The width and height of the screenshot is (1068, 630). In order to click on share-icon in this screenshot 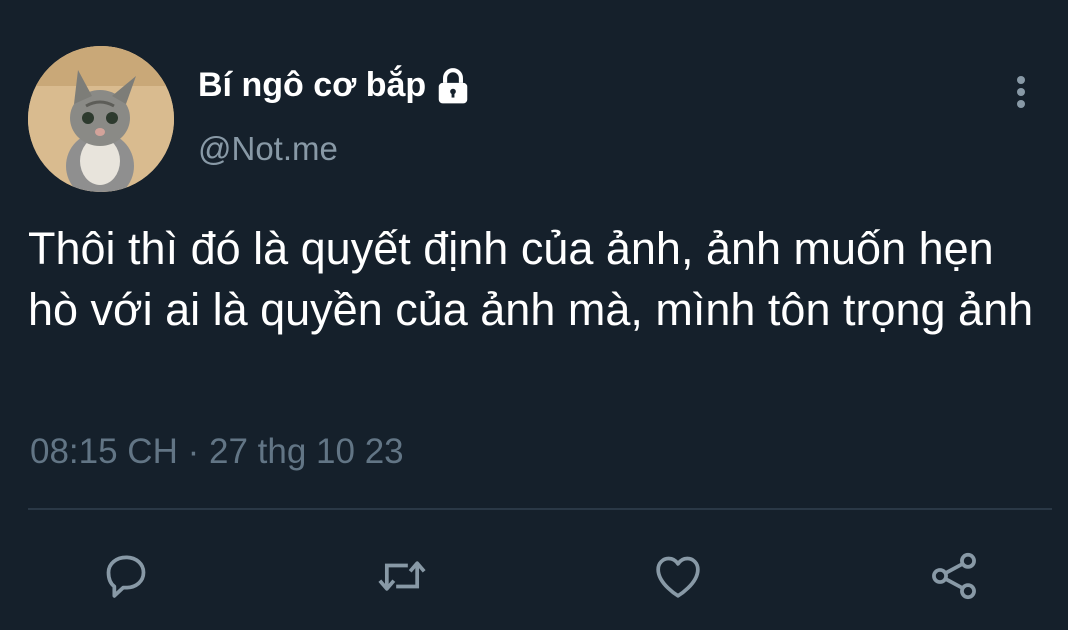, I will do `click(954, 576)`.